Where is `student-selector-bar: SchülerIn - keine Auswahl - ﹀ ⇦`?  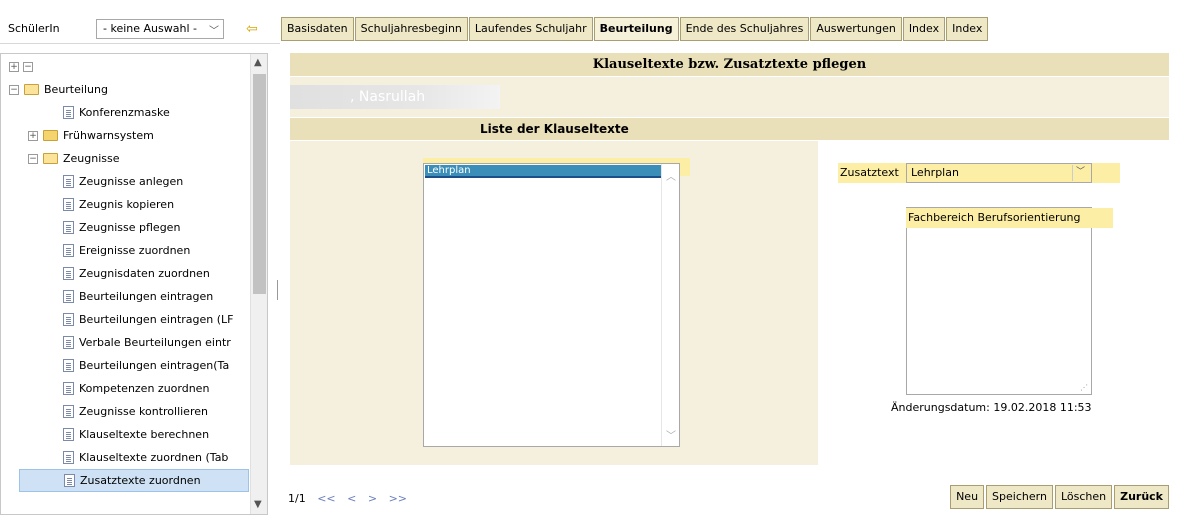
student-selector-bar: SchülerIn - keine Auswahl - ﹀ ⇦ is located at coordinates (140, 22).